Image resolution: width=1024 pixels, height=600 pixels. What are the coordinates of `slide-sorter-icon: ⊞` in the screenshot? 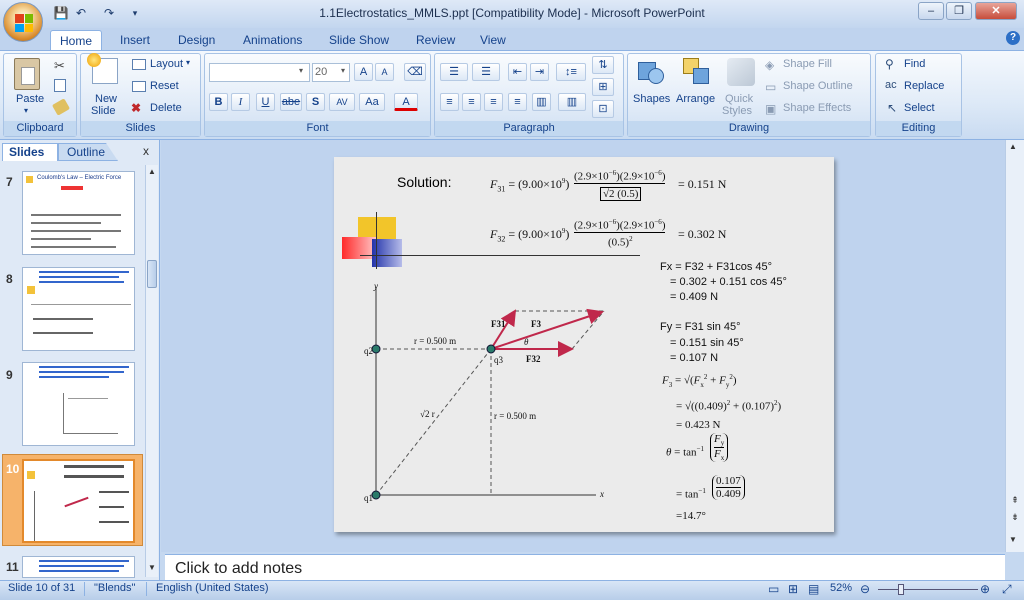 It's located at (793, 589).